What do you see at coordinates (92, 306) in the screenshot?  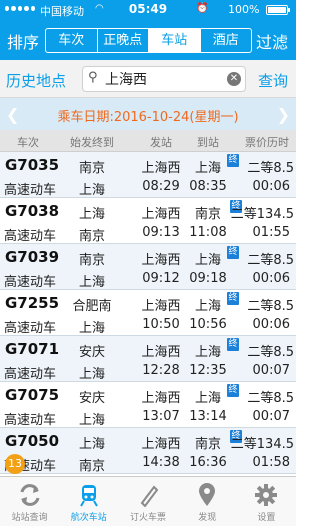 I see `origin-station: 合肥南` at bounding box center [92, 306].